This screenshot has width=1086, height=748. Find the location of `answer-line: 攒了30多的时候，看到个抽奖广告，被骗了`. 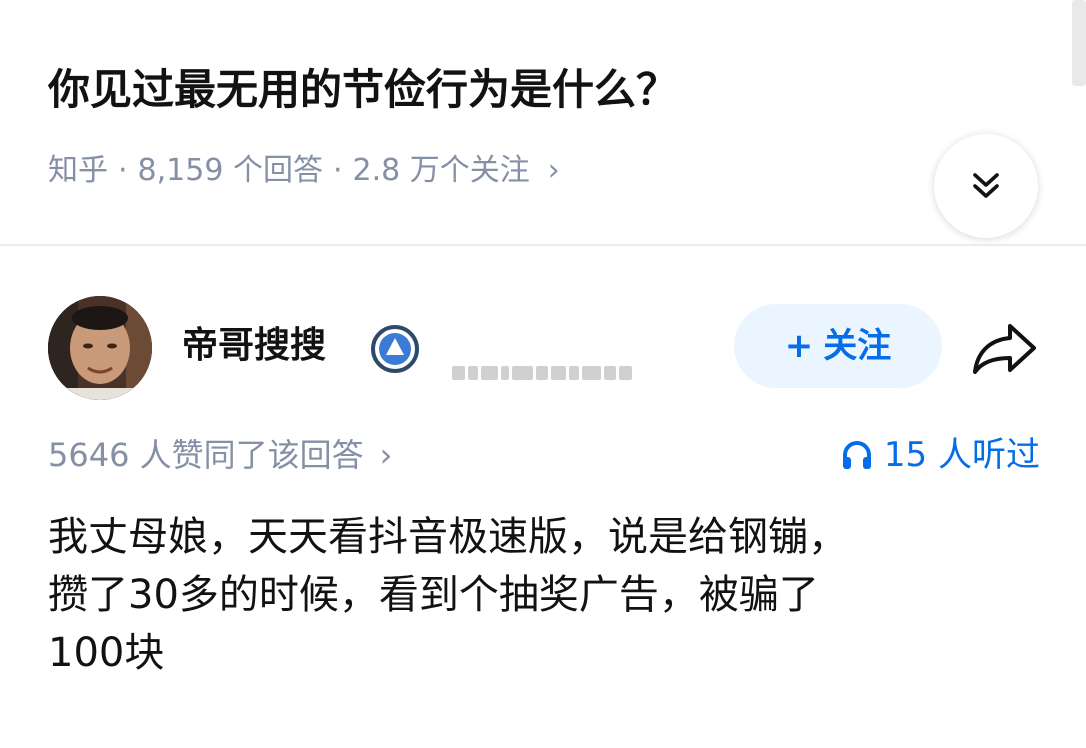

answer-line: 攒了30多的时候，看到个抽奖广告，被骗了 is located at coordinates (433, 595).